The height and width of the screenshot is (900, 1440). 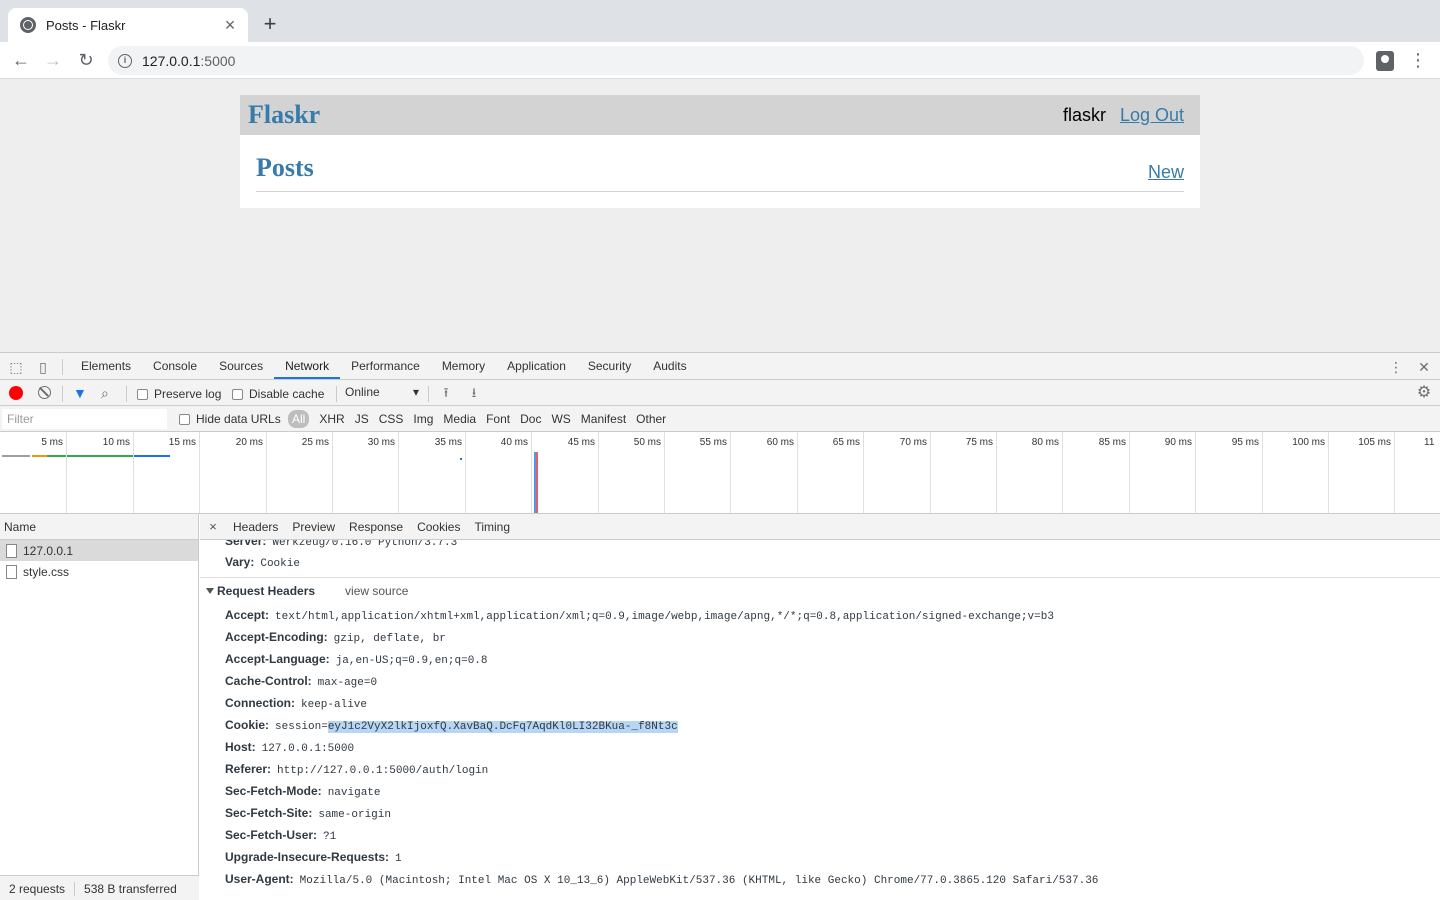 I want to click on back-button: ←, so click(x=21, y=60).